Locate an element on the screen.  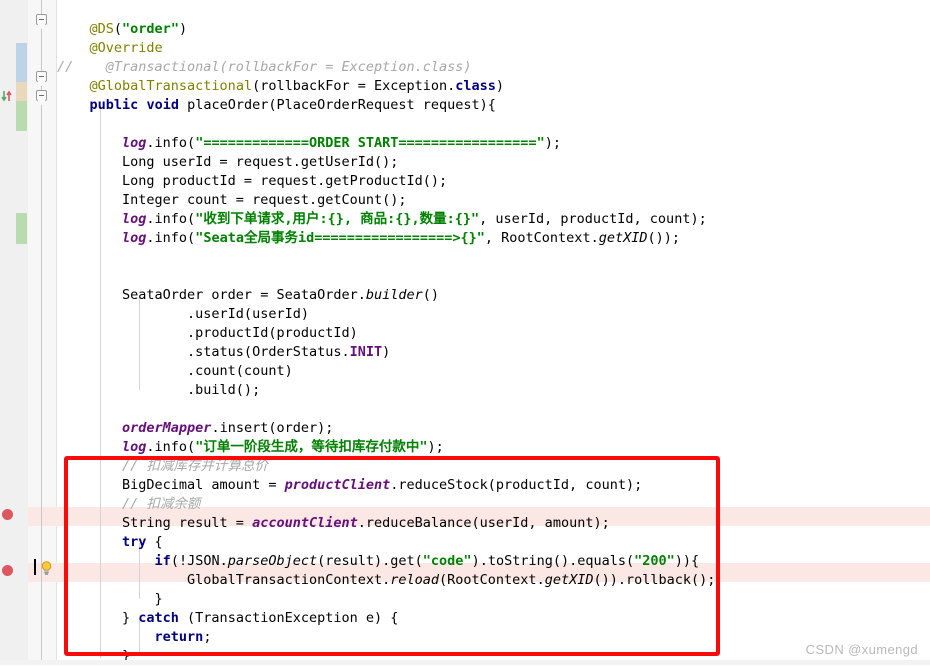
code-token: .reduceBalance(userId, amount); is located at coordinates (483, 523).